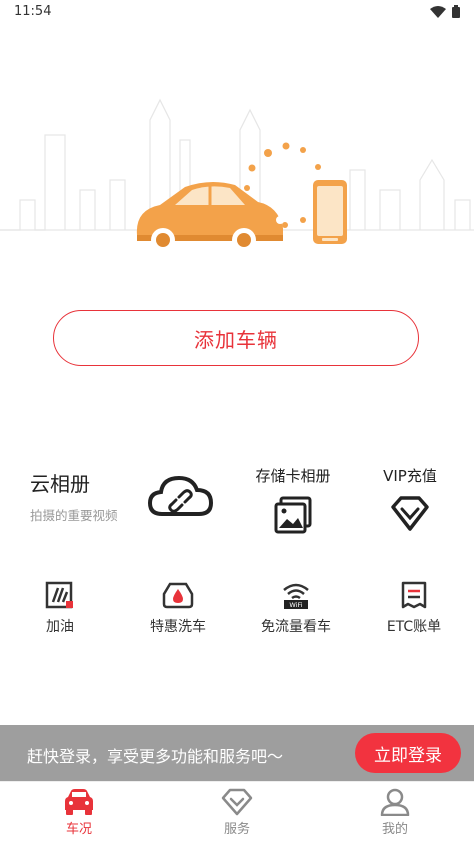 The width and height of the screenshot is (474, 844). What do you see at coordinates (178, 627) in the screenshot?
I see `quick-car-wash-label: 特惠洗车` at bounding box center [178, 627].